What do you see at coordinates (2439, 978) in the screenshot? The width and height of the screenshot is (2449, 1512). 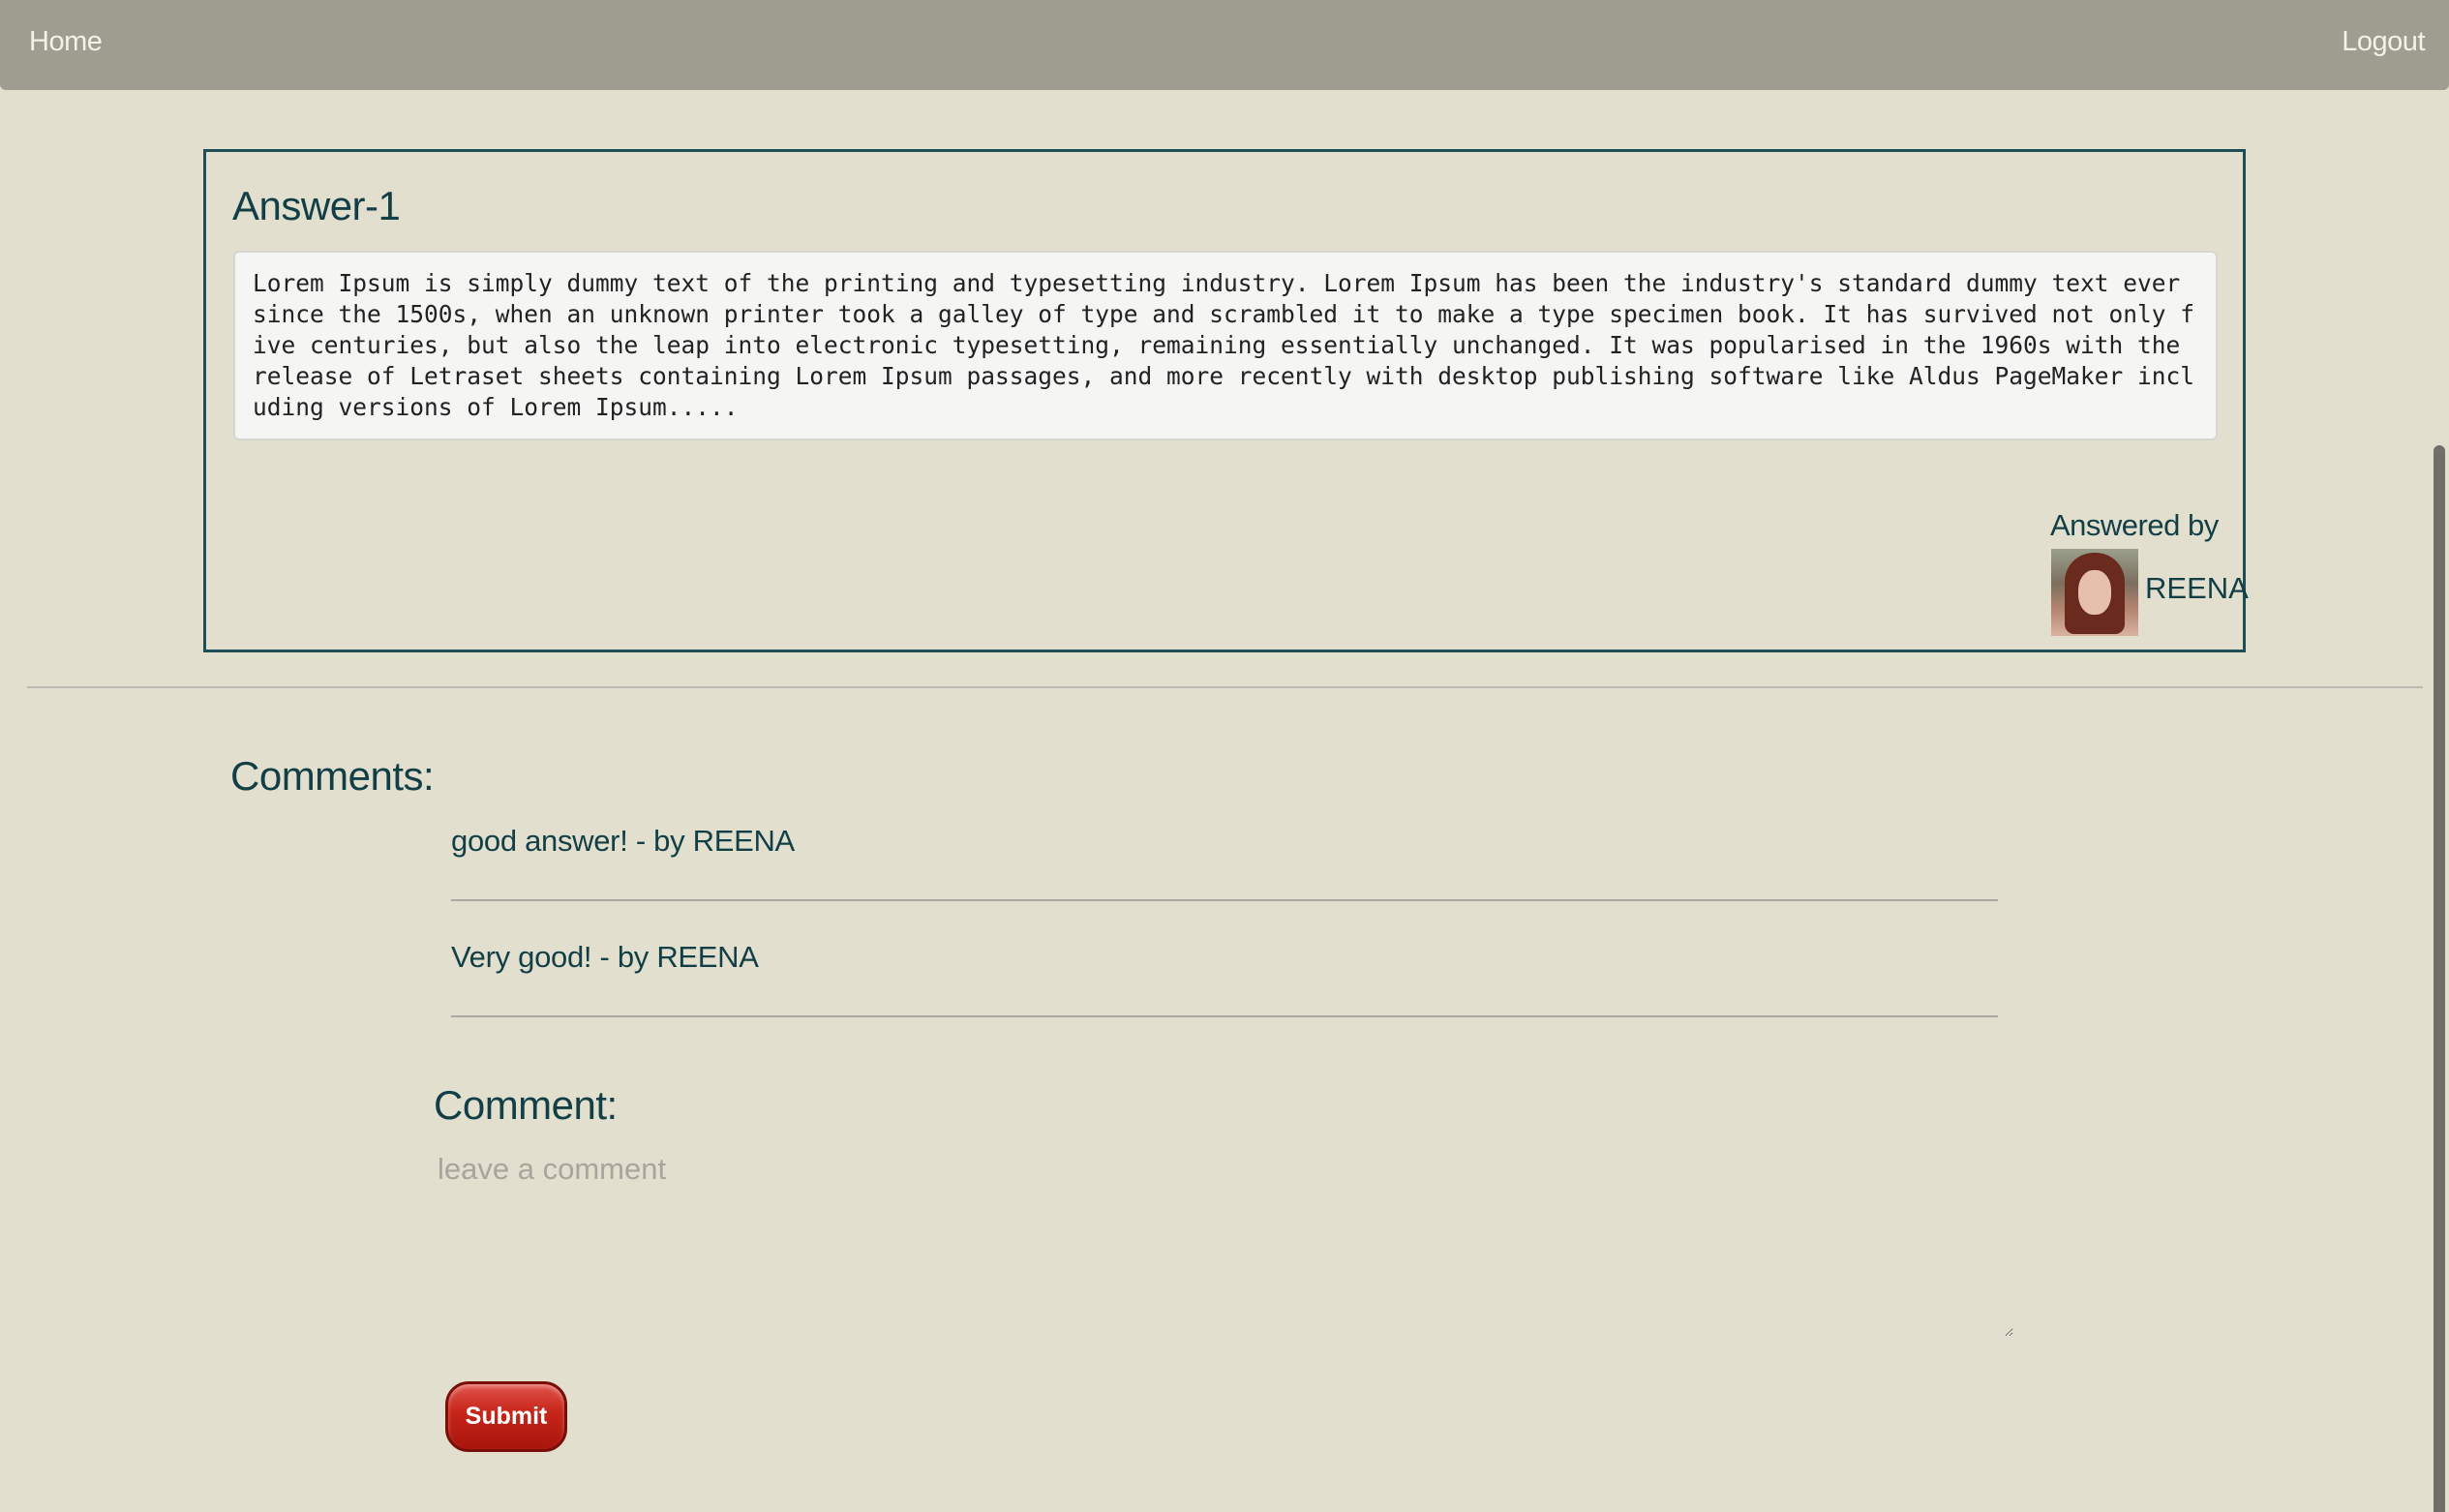 I see `scrollbar-thumb` at bounding box center [2439, 978].